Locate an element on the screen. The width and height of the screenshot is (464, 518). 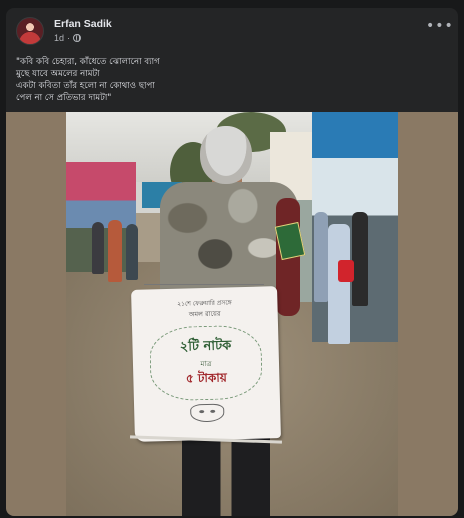
post-meta: 1d · is located at coordinates (68, 38).